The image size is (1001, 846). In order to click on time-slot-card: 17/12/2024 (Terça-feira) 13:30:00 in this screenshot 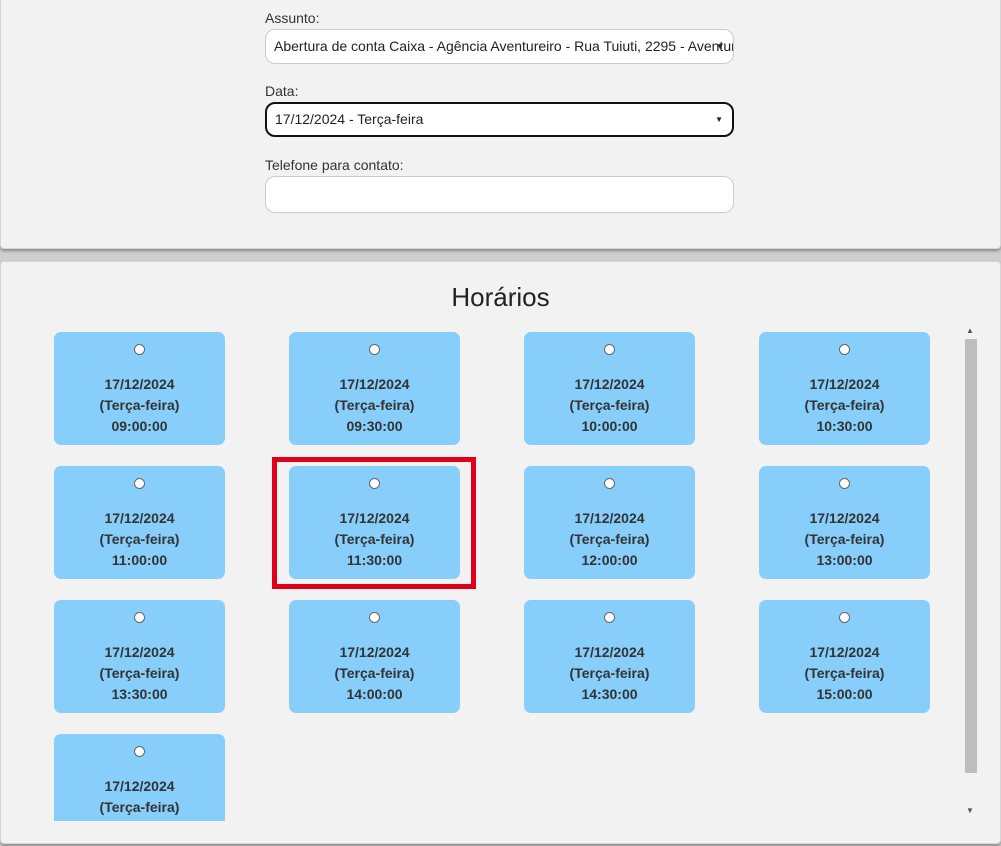, I will do `click(139, 656)`.